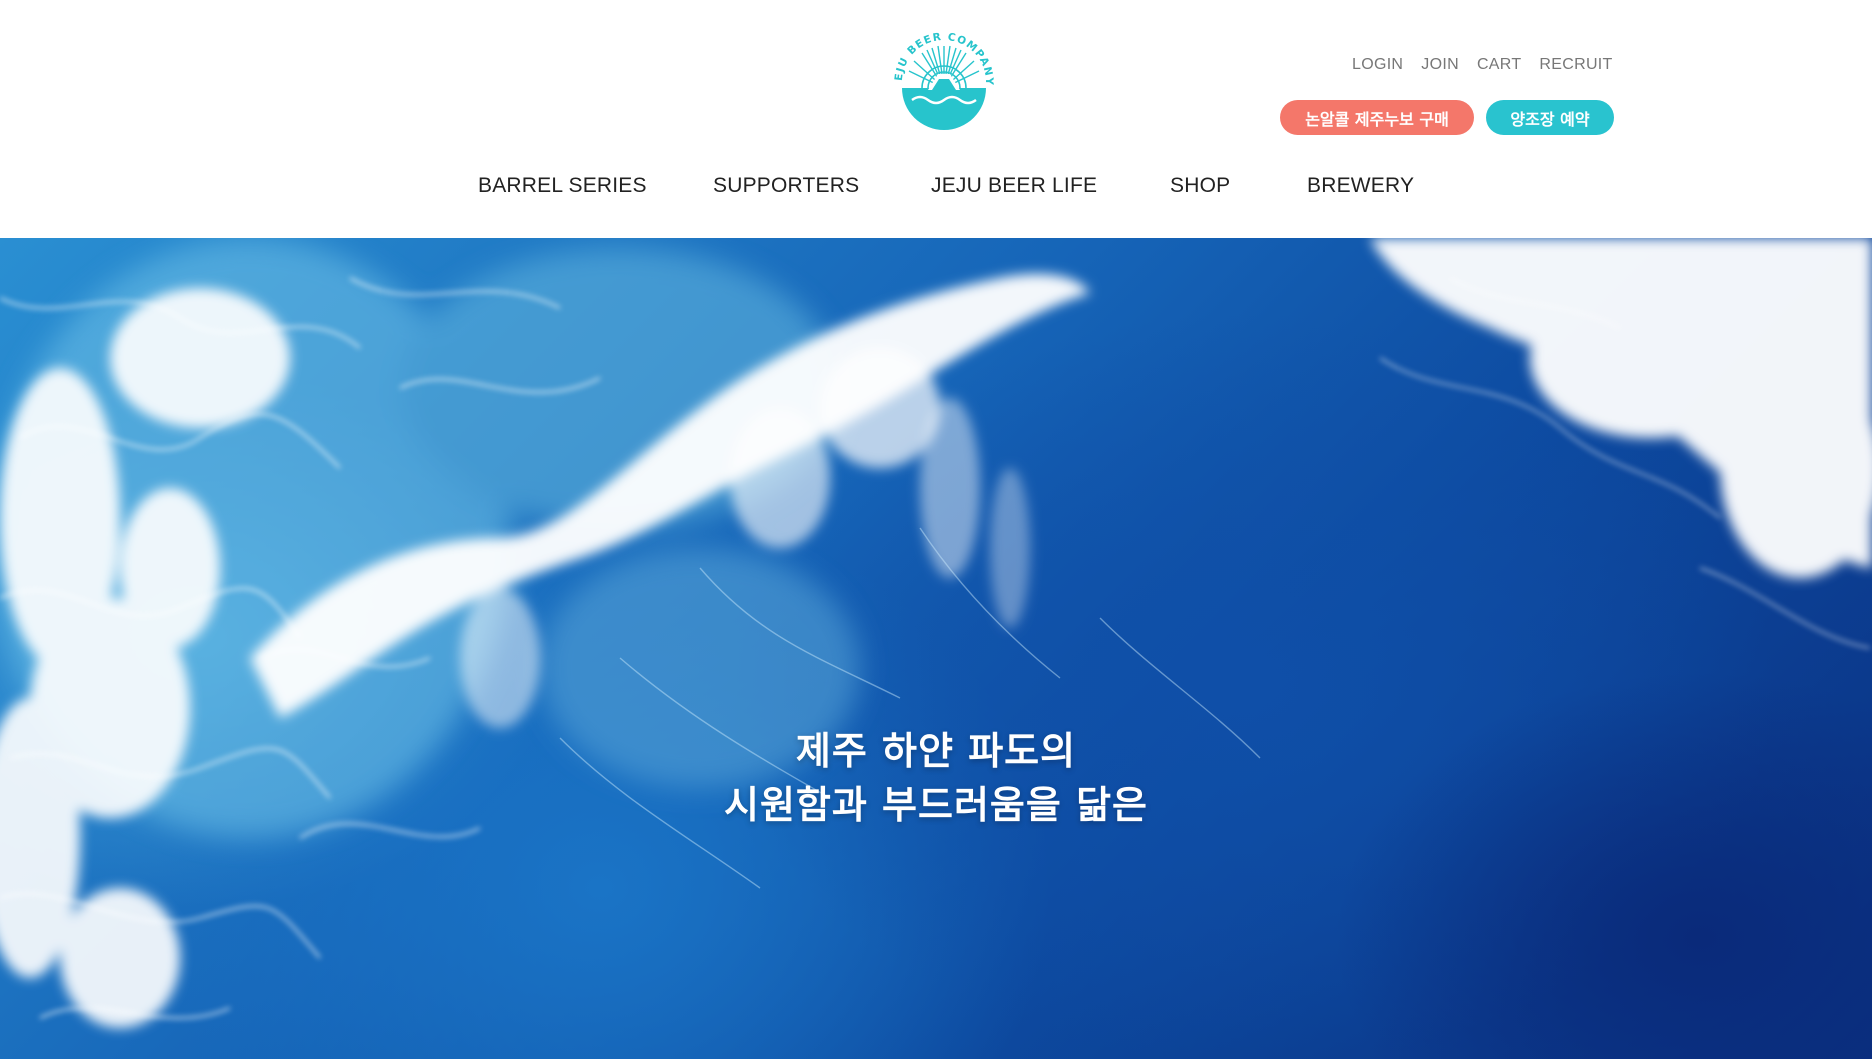 This screenshot has height=1059, width=1872. What do you see at coordinates (1440, 65) in the screenshot?
I see `join-link: JOIN` at bounding box center [1440, 65].